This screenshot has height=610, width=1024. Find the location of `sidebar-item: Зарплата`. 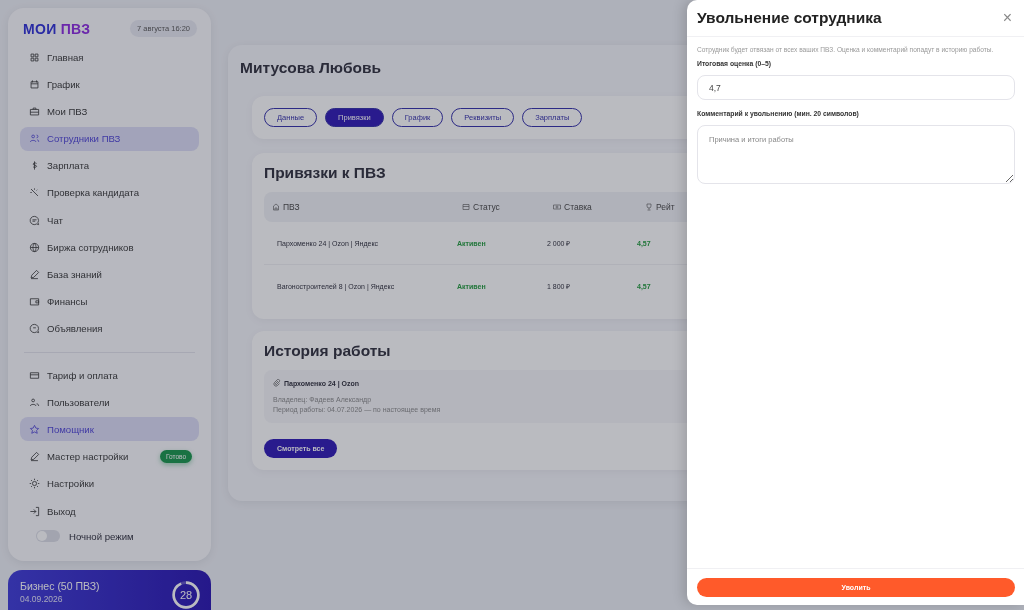

sidebar-item: Зарплата is located at coordinates (109, 165).